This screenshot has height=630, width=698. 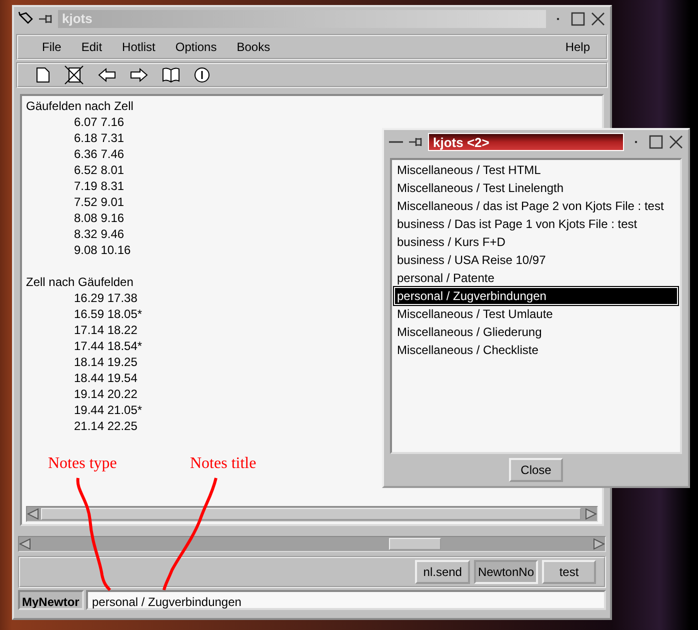 I want to click on menu-item: Books, so click(x=253, y=47).